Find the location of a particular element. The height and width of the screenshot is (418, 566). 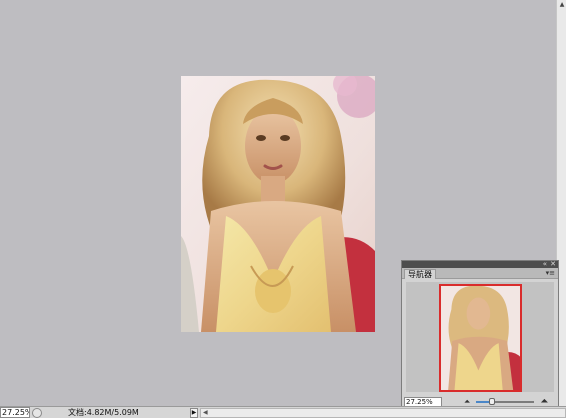

play-triangle-icon: ▶ is located at coordinates (194, 412).